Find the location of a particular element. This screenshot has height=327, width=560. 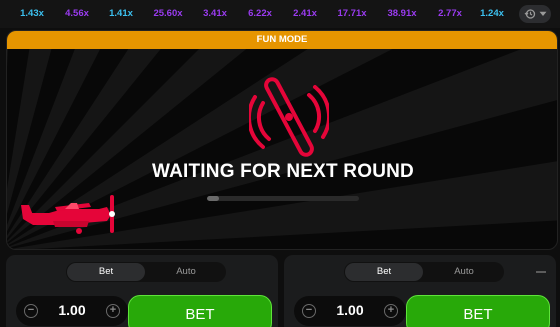

propeller-loader-icon is located at coordinates (289, 117).